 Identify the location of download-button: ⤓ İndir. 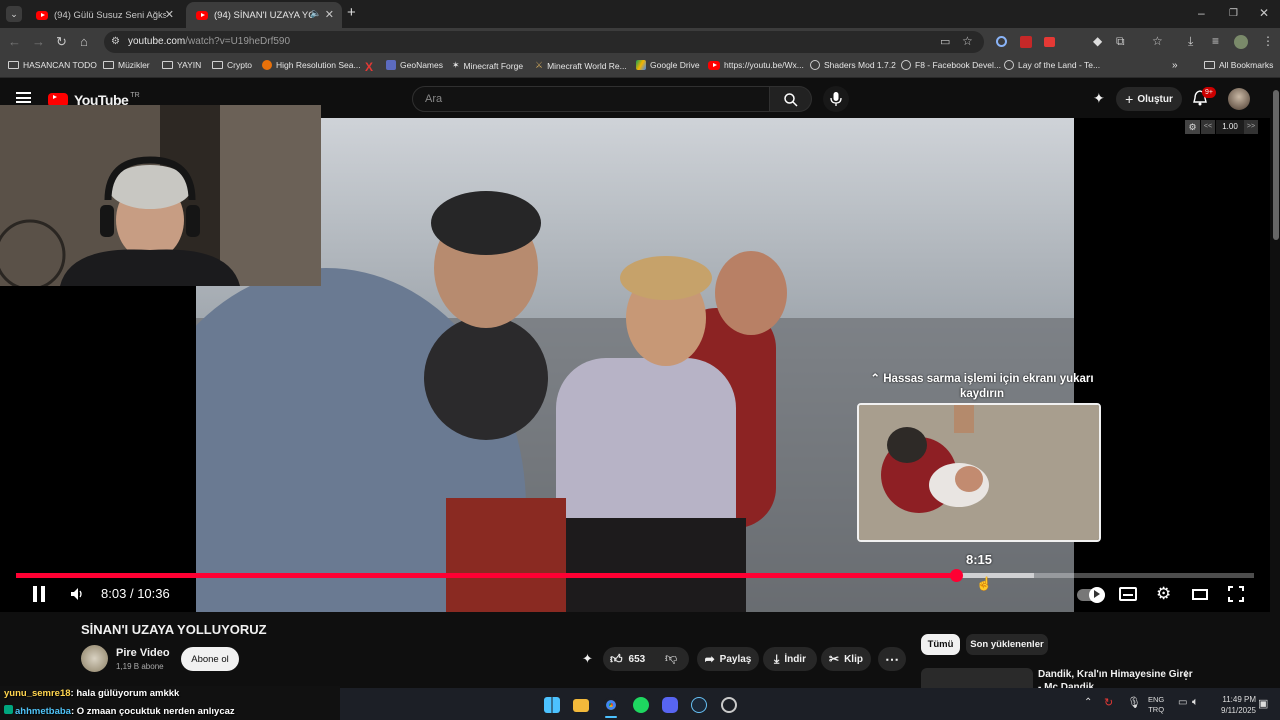
(790, 659).